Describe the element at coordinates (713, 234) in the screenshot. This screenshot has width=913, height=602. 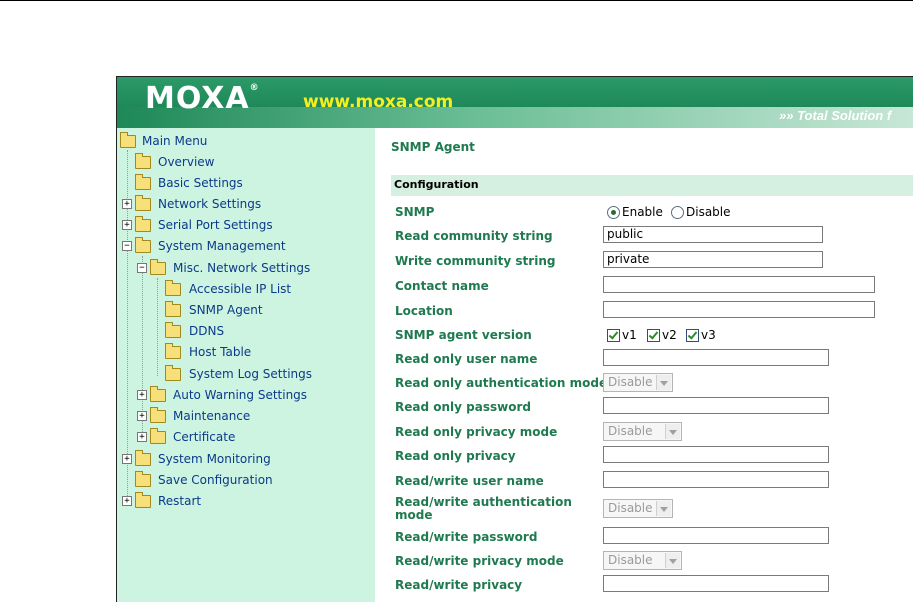
I see `read-community-input: public` at that location.